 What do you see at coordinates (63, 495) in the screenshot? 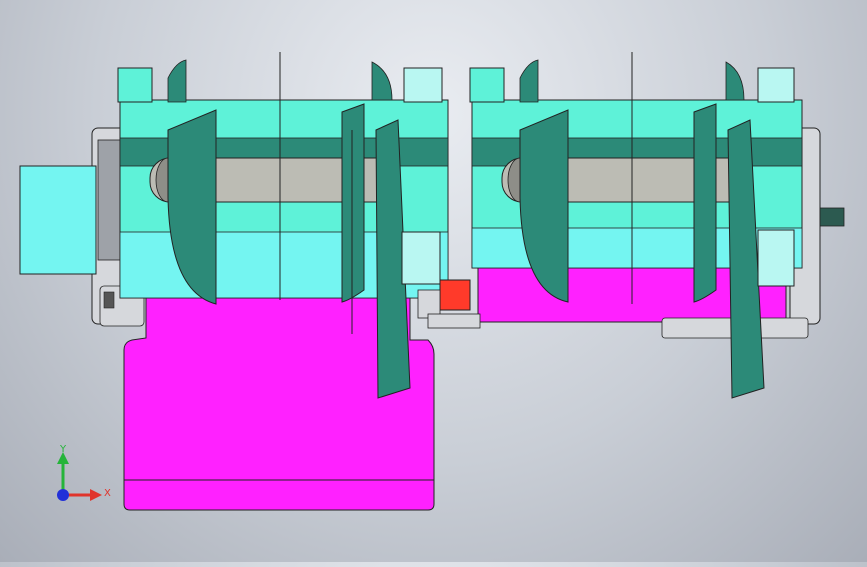
I see `z-axis-dot` at bounding box center [63, 495].